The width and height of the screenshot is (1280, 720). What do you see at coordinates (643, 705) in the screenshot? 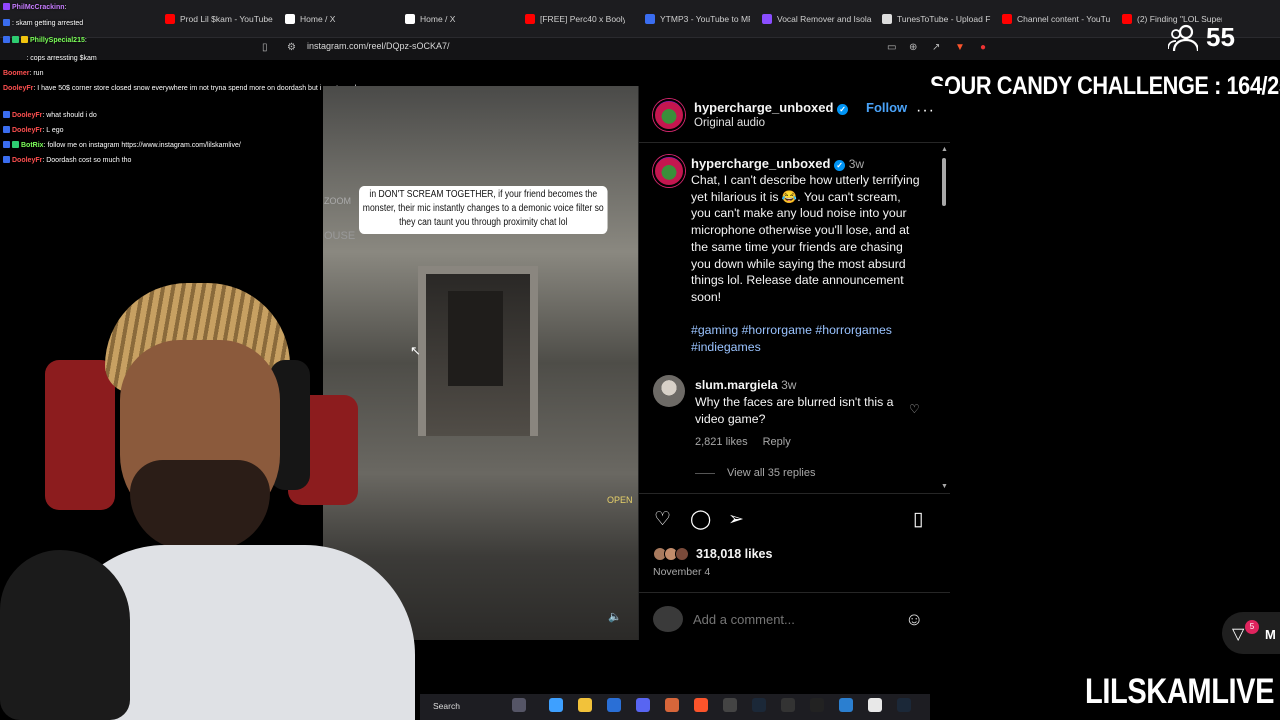
I see `discord-icon` at bounding box center [643, 705].